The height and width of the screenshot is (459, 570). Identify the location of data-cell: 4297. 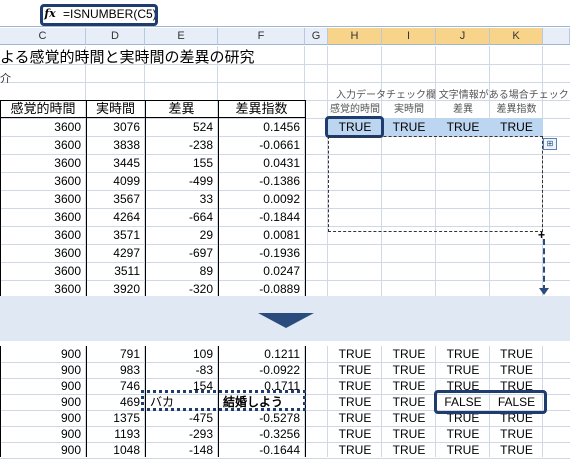
(113, 253).